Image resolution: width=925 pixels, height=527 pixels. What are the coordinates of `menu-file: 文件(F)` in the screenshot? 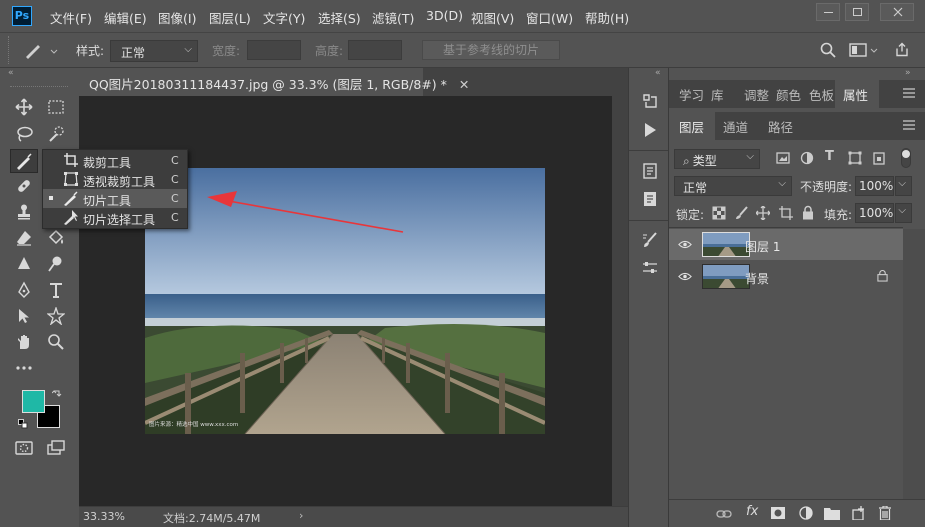 It's located at (71, 17).